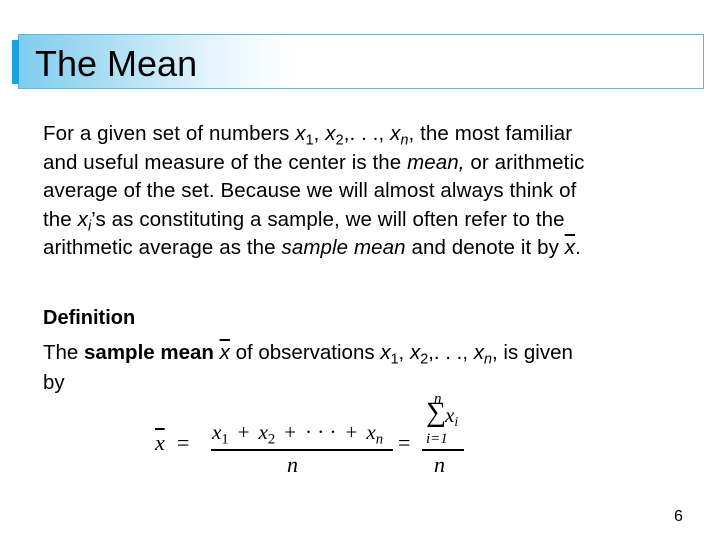 This screenshot has width=720, height=540. What do you see at coordinates (116, 63) in the screenshot?
I see `slide-title: The Mean` at bounding box center [116, 63].